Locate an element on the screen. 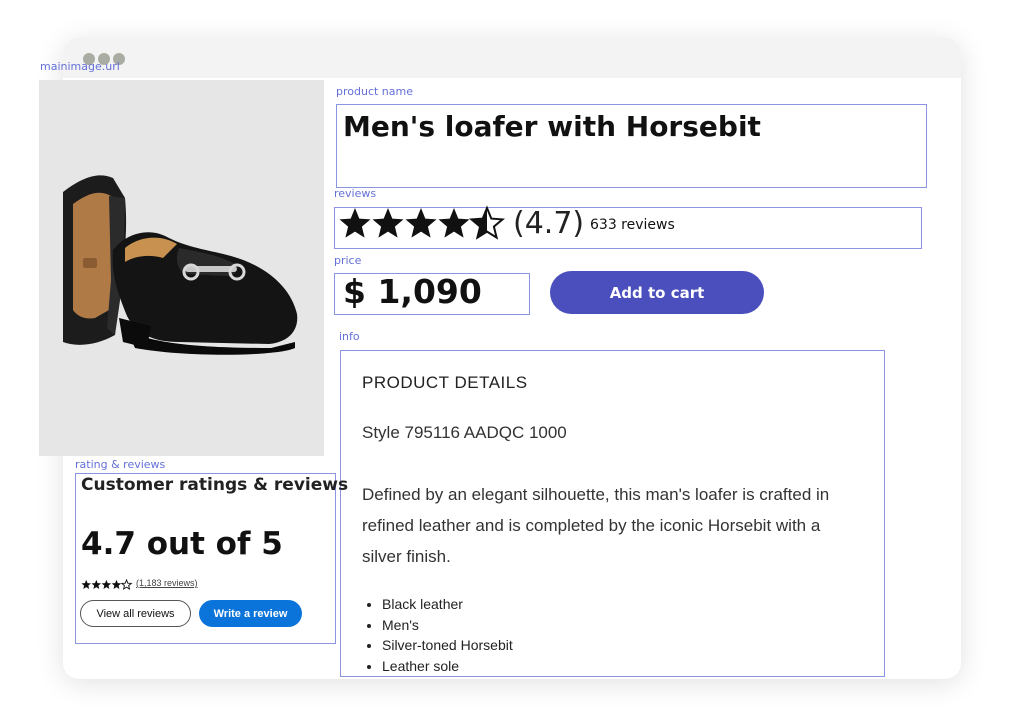 Image resolution: width=1014 pixels, height=718 pixels. style-code: Style 795116 AADQC 1000 is located at coordinates (464, 432).